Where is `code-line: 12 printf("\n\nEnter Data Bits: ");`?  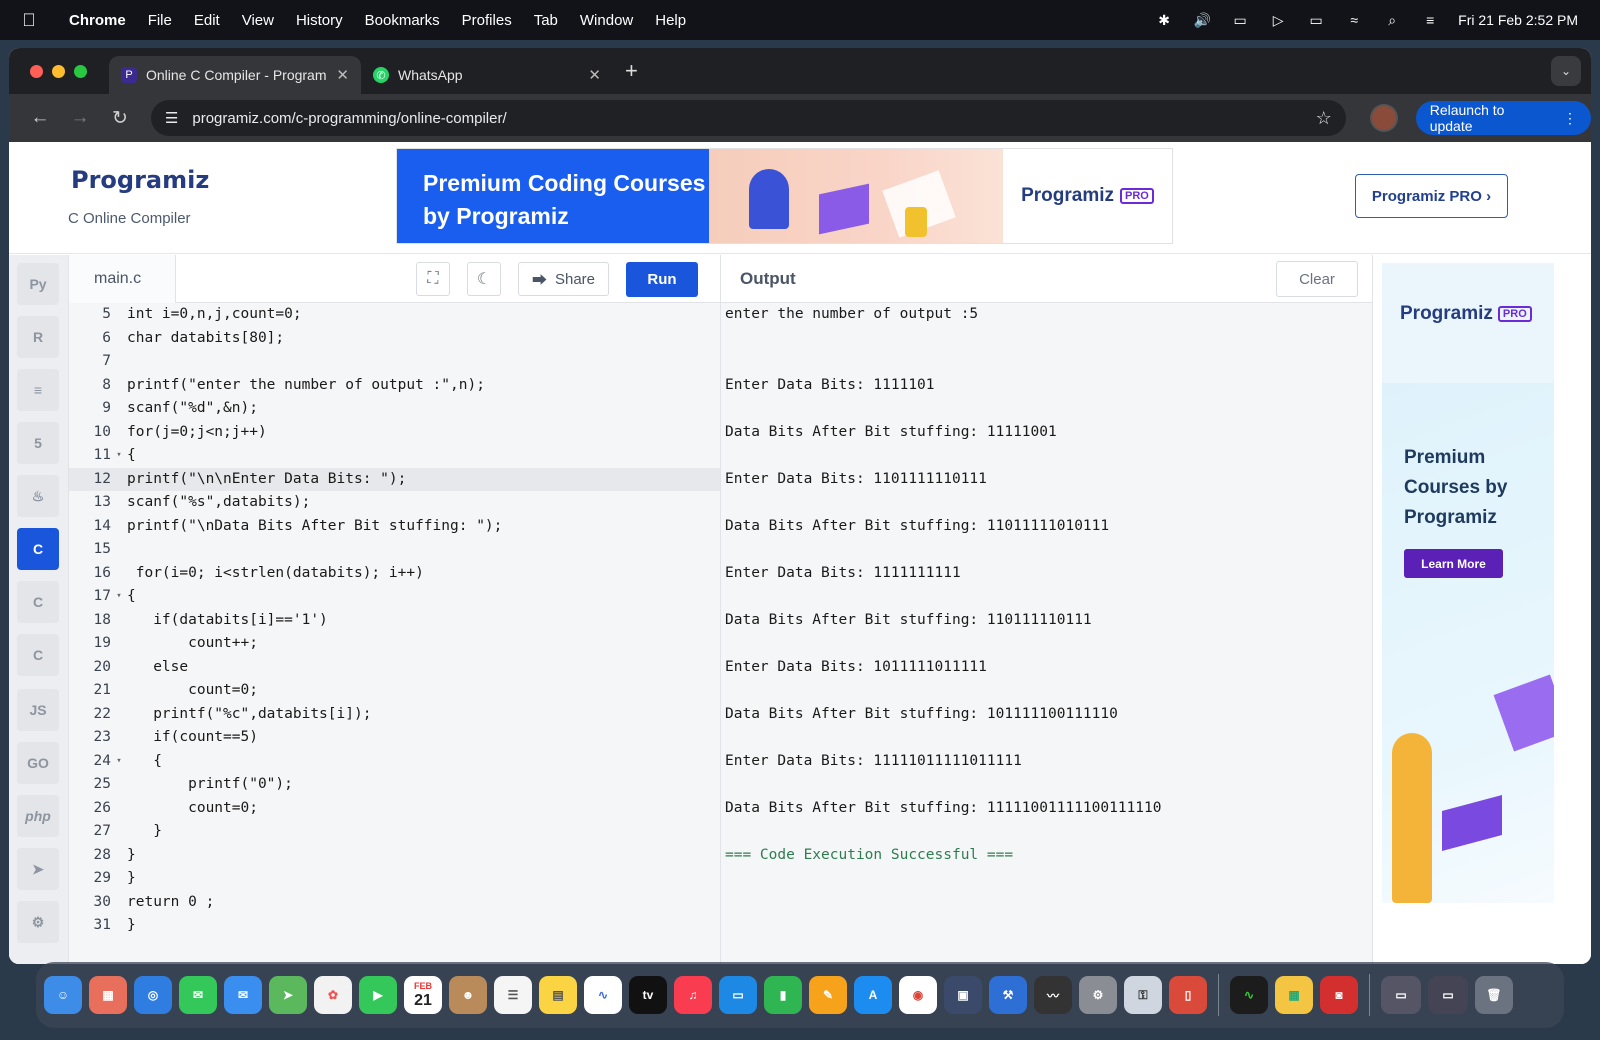 code-line: 12 printf("\n\nEnter Data Bits: "); is located at coordinates (394, 479).